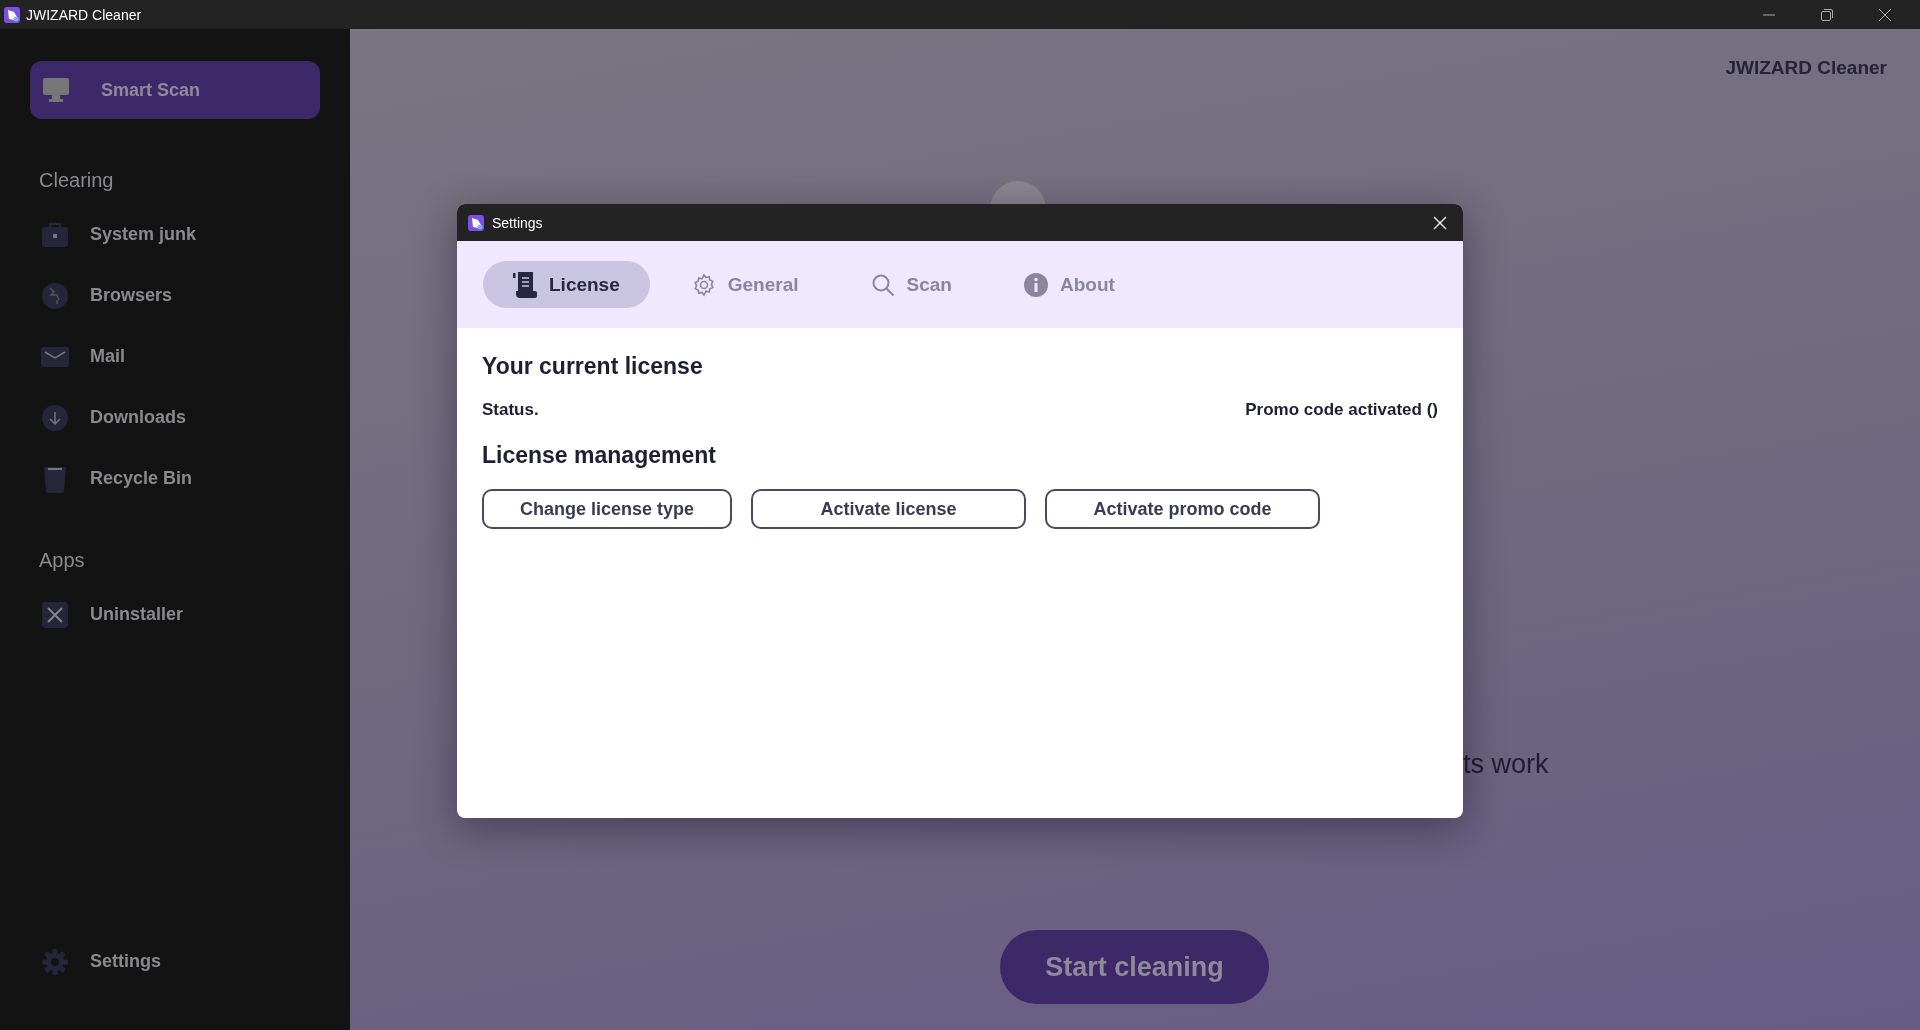  I want to click on search-icon, so click(882, 284).